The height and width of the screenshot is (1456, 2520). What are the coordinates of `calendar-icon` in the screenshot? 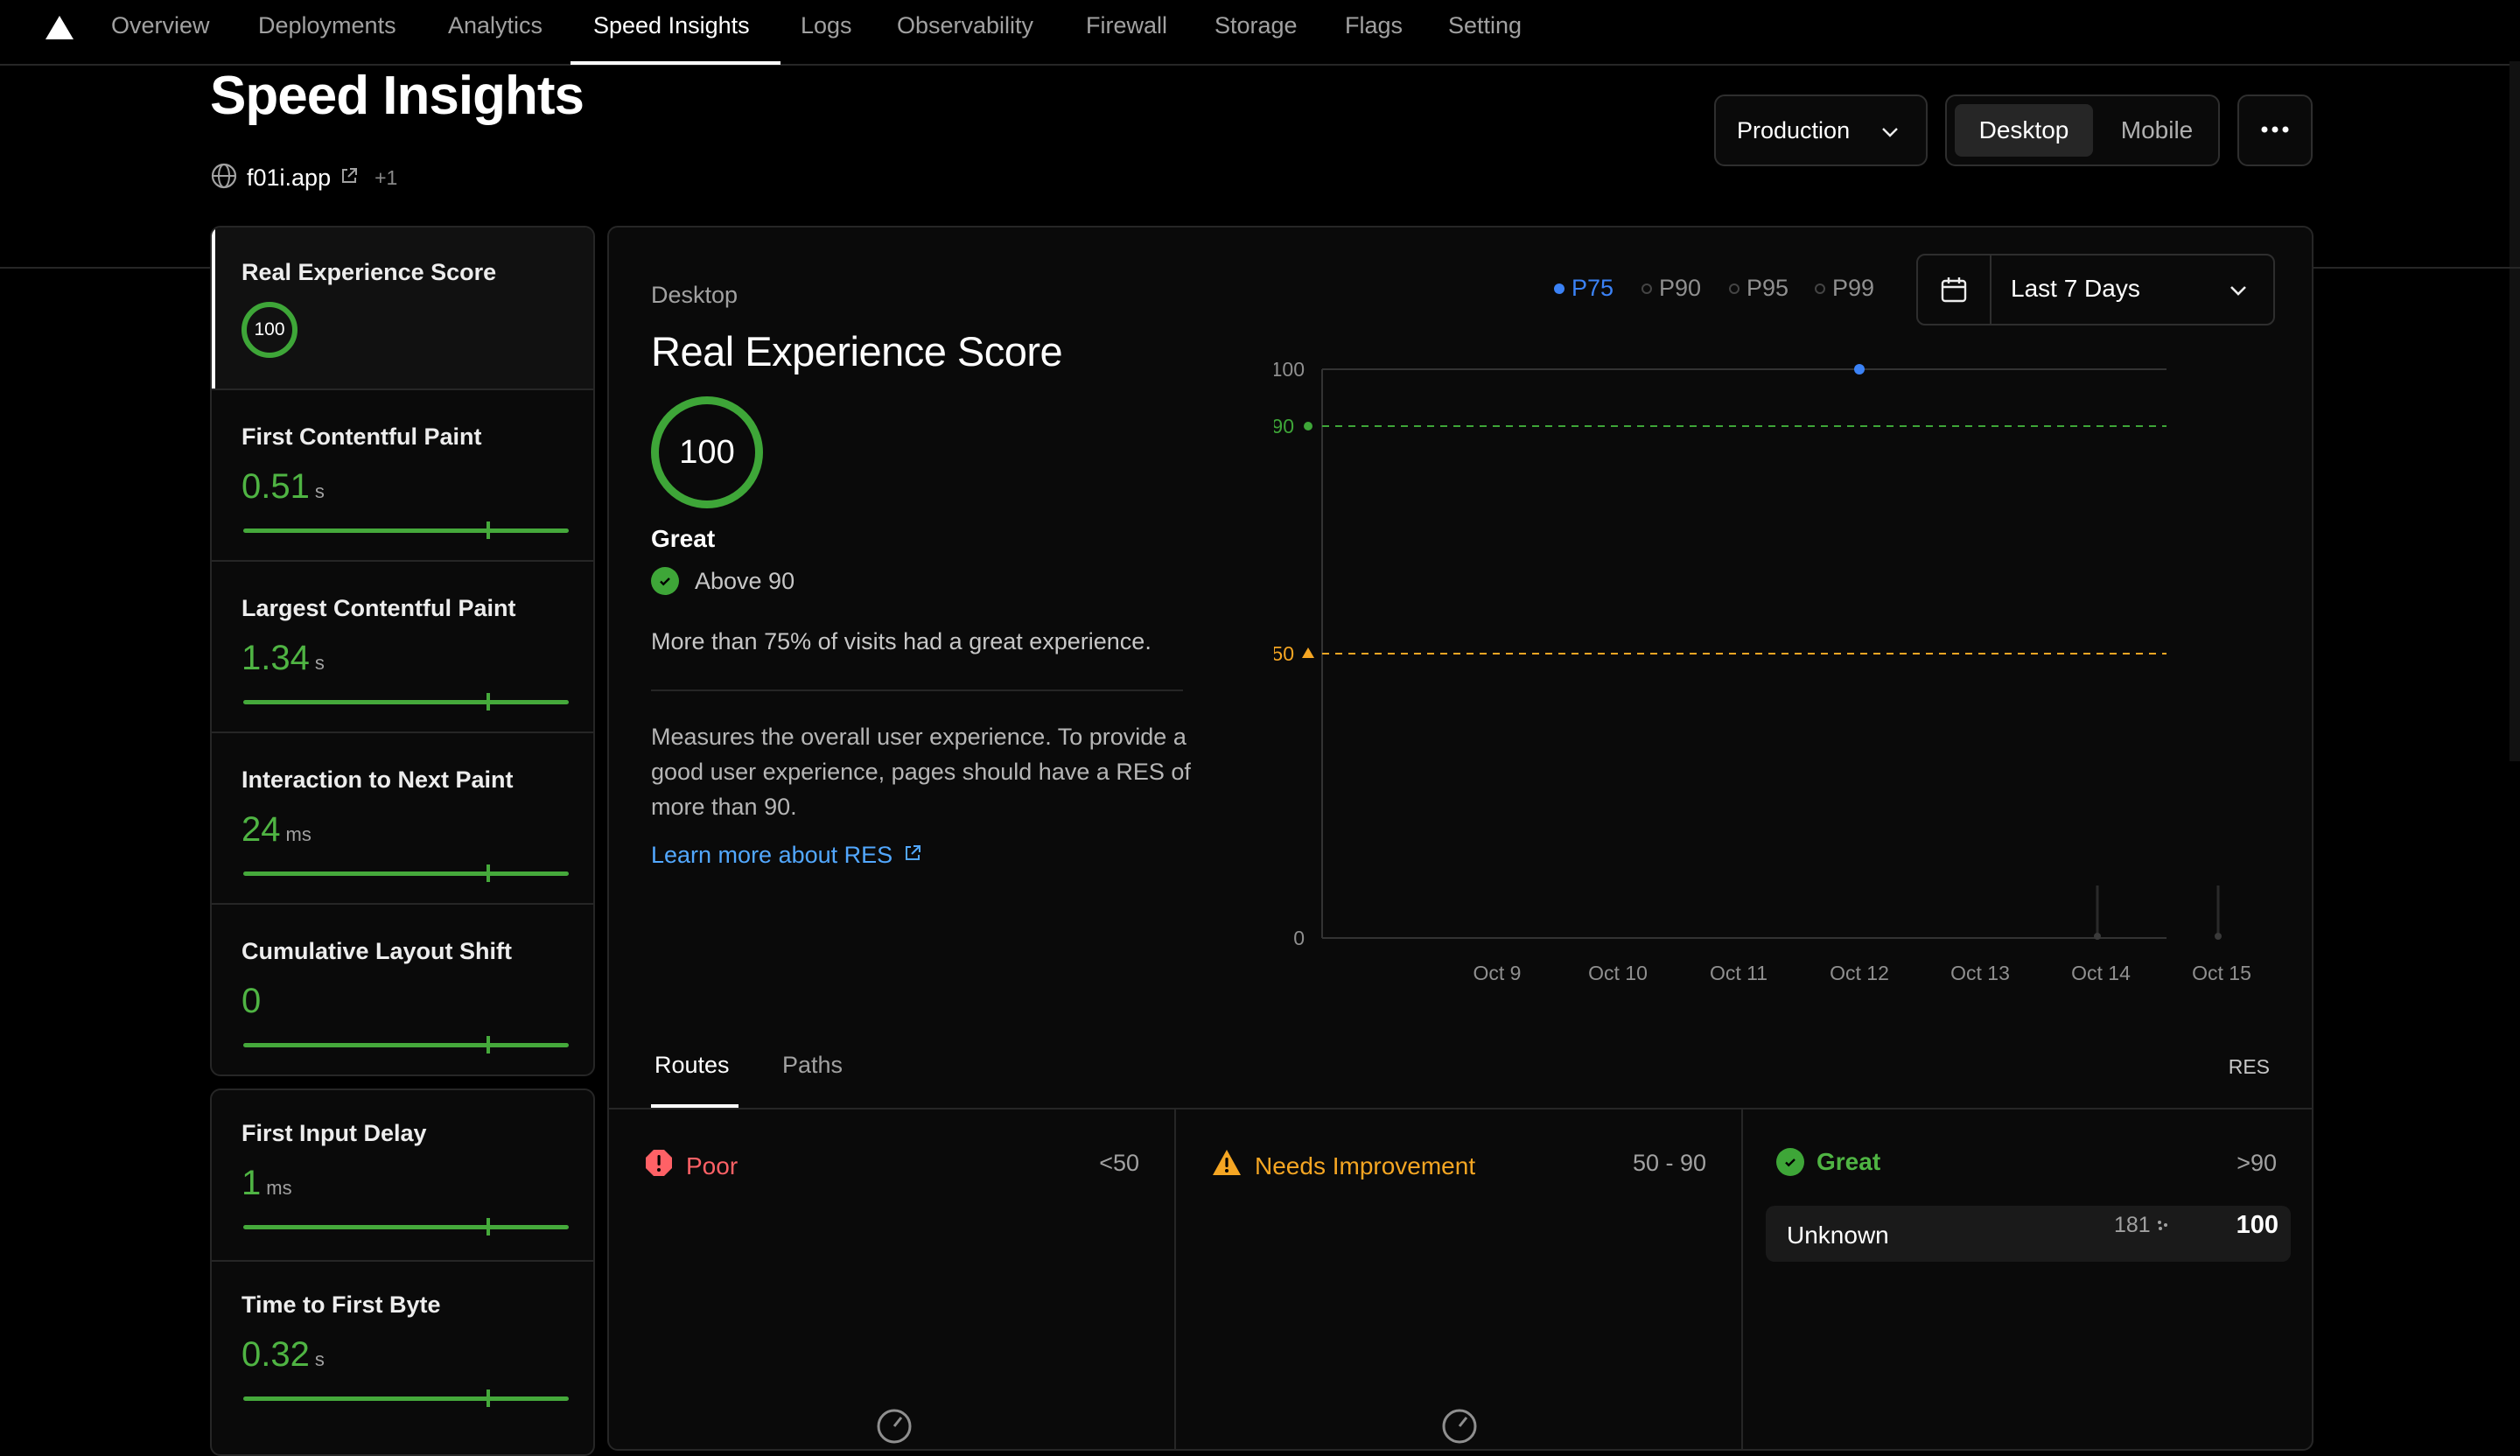 It's located at (1955, 290).